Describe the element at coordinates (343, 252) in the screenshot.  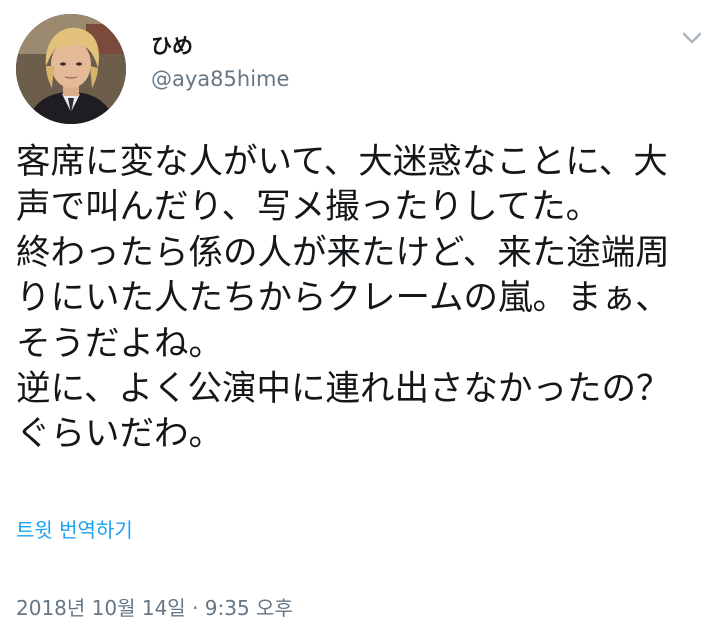
I see `tweet-text-line: 終わったら係の人が来たけど、来た途端周` at that location.